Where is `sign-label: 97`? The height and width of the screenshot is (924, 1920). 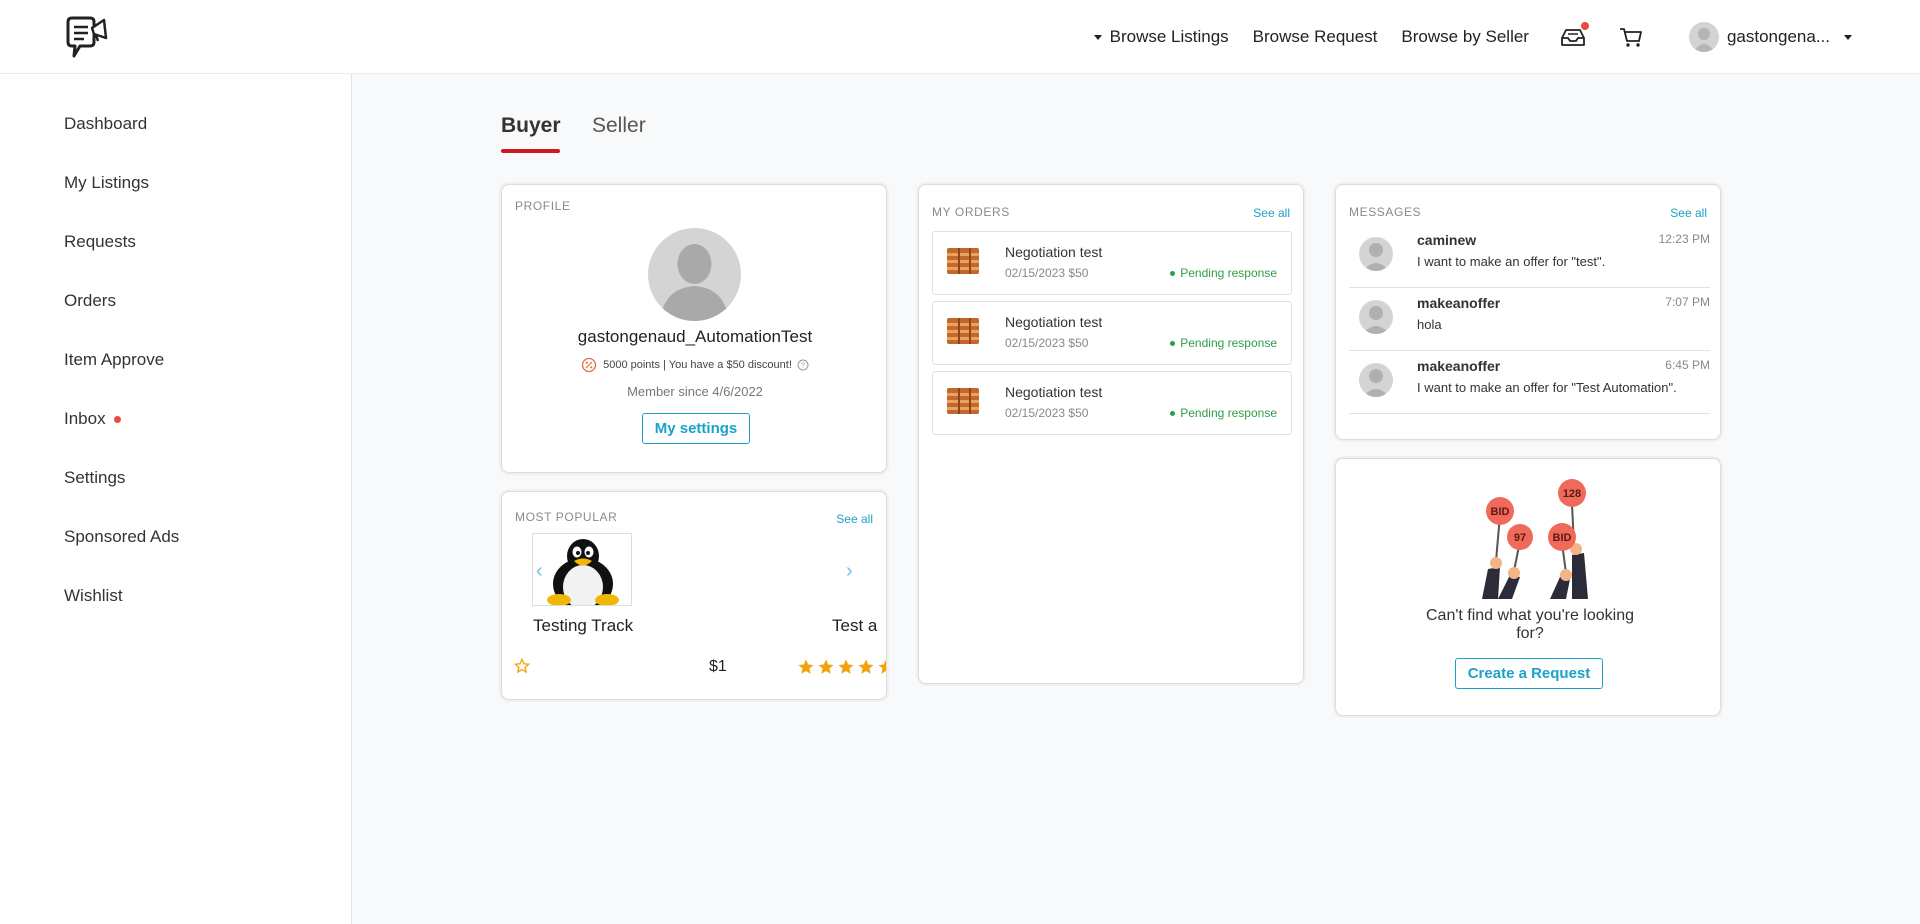 sign-label: 97 is located at coordinates (1520, 538).